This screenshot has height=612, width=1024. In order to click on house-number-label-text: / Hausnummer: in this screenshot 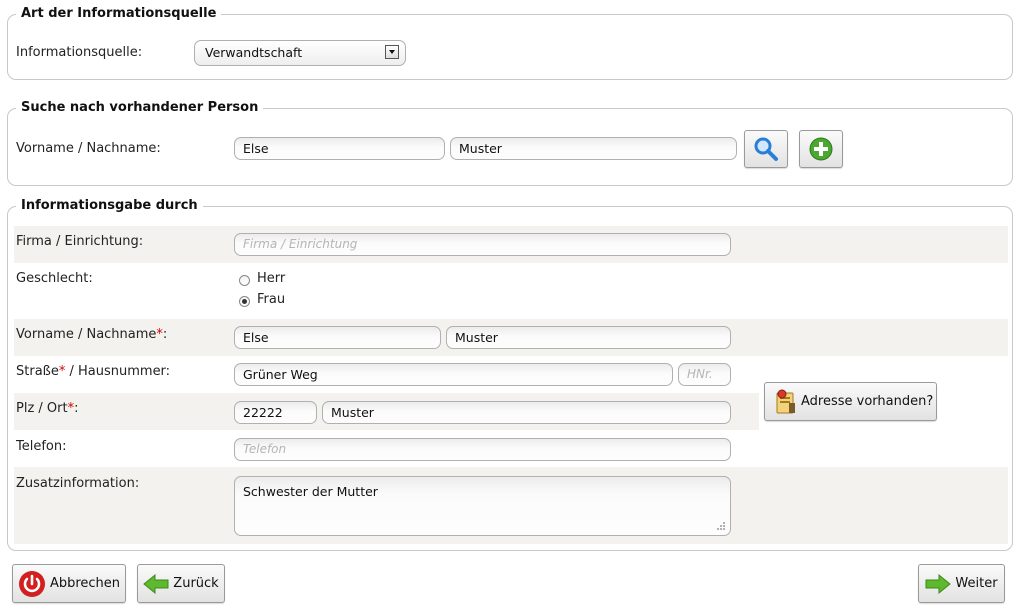, I will do `click(118, 371)`.